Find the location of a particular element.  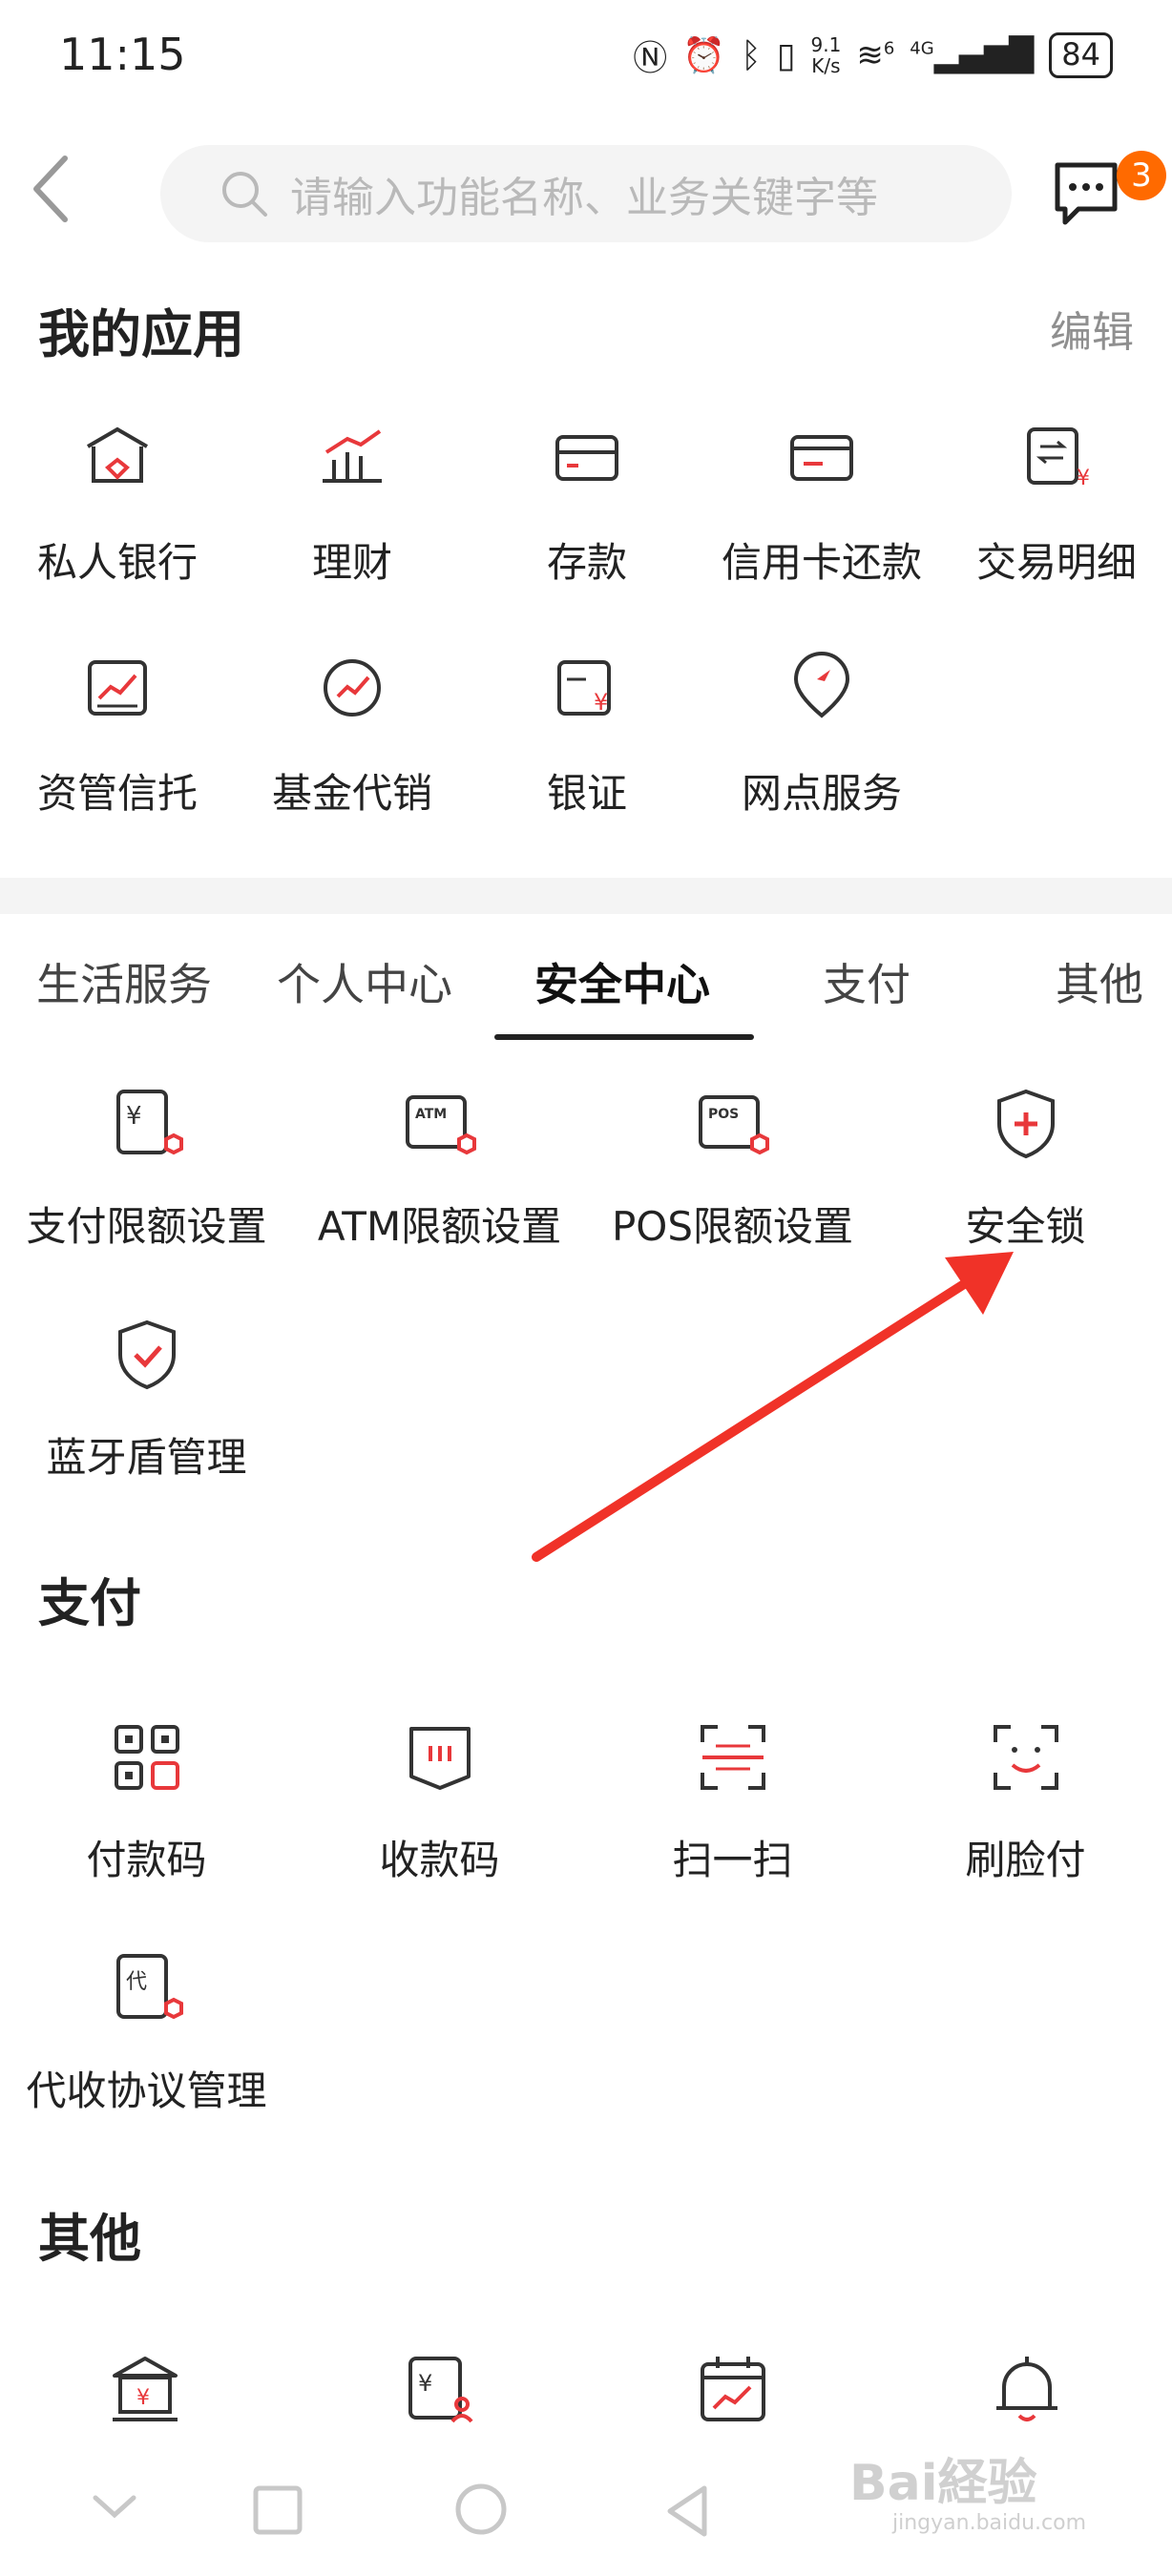

bell-icon is located at coordinates (1027, 2389).